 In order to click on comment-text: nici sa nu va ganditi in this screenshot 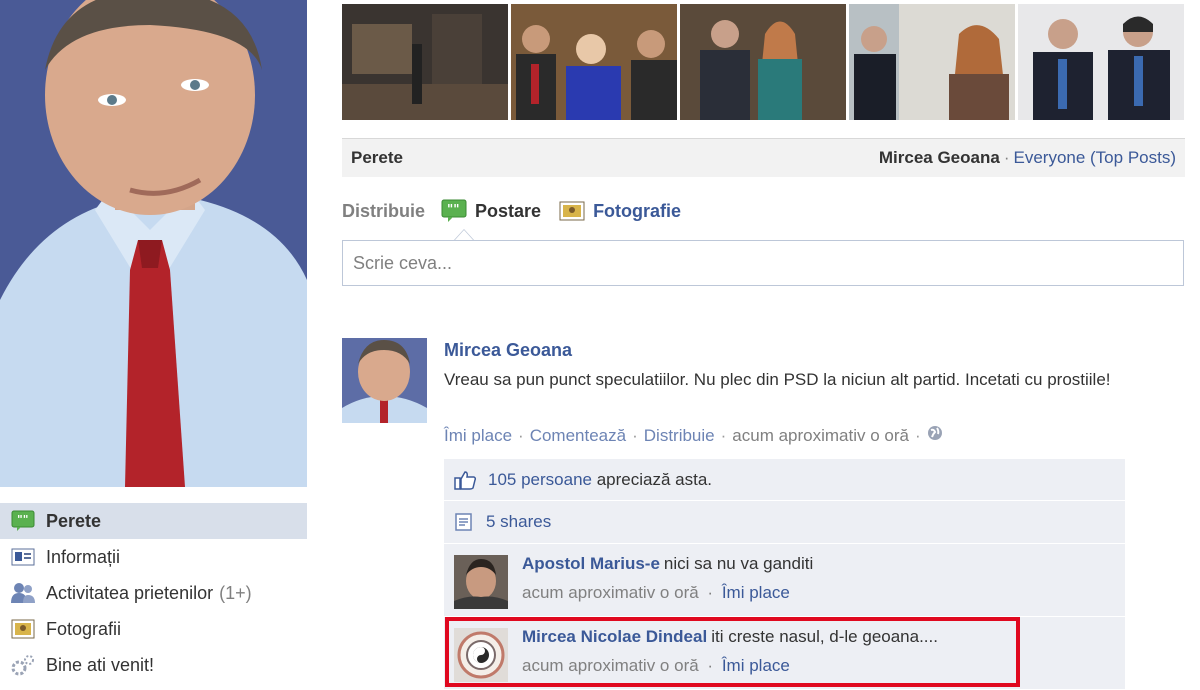, I will do `click(738, 563)`.